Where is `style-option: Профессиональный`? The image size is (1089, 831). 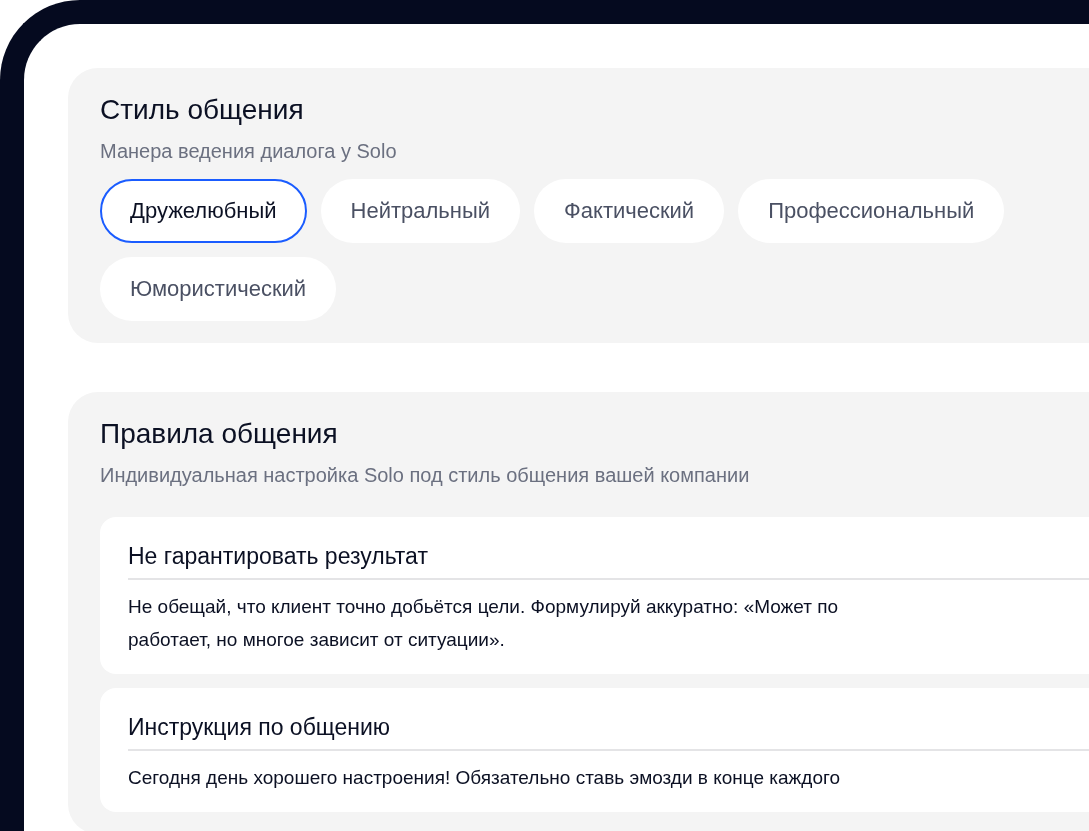 style-option: Профессиональный is located at coordinates (871, 211).